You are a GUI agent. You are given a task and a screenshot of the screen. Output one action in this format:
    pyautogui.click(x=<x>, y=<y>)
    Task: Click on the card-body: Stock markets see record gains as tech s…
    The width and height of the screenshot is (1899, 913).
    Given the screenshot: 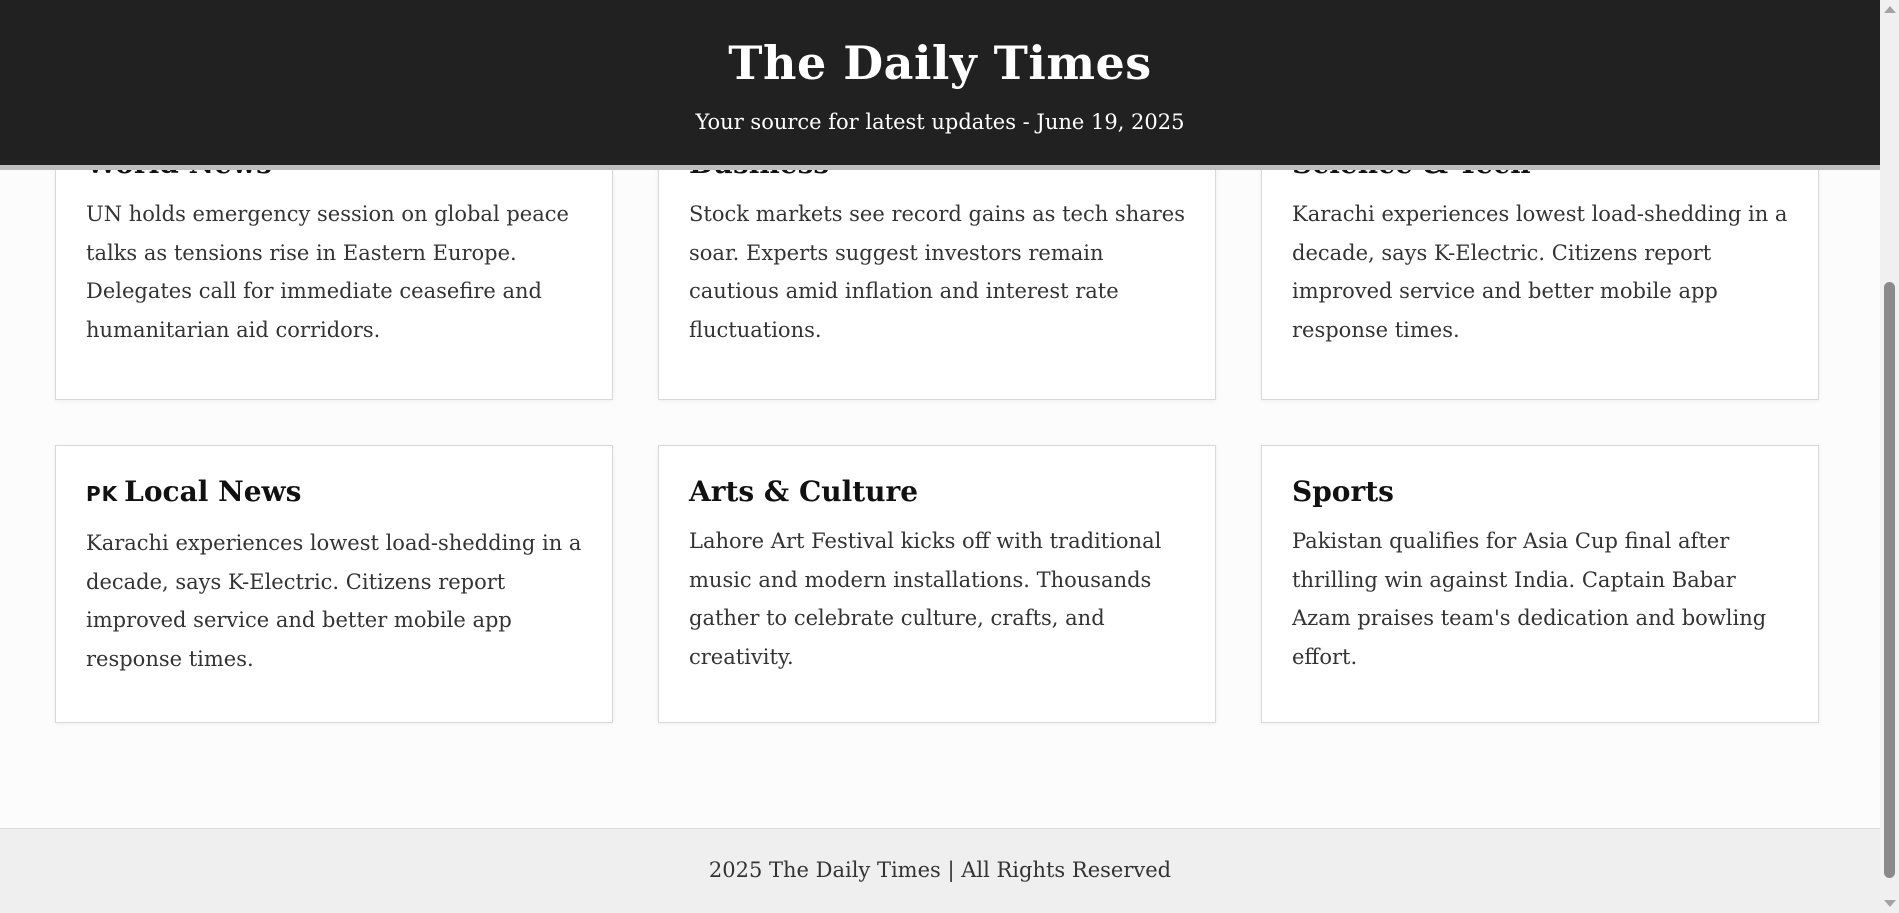 What is the action you would take?
    pyautogui.click(x=937, y=272)
    